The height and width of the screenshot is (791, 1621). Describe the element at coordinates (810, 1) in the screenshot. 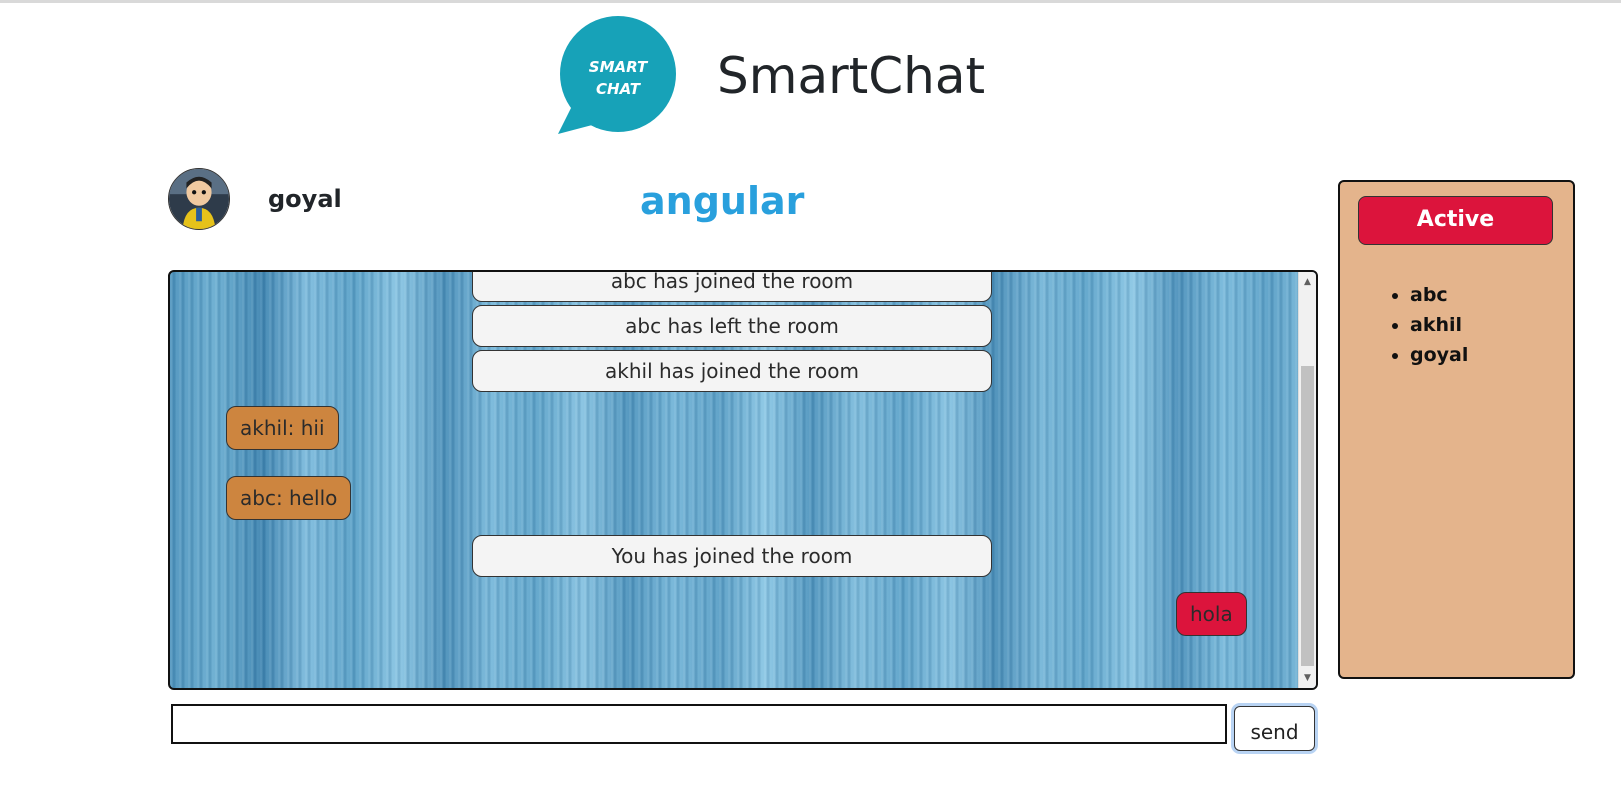

I see `top-divider` at that location.